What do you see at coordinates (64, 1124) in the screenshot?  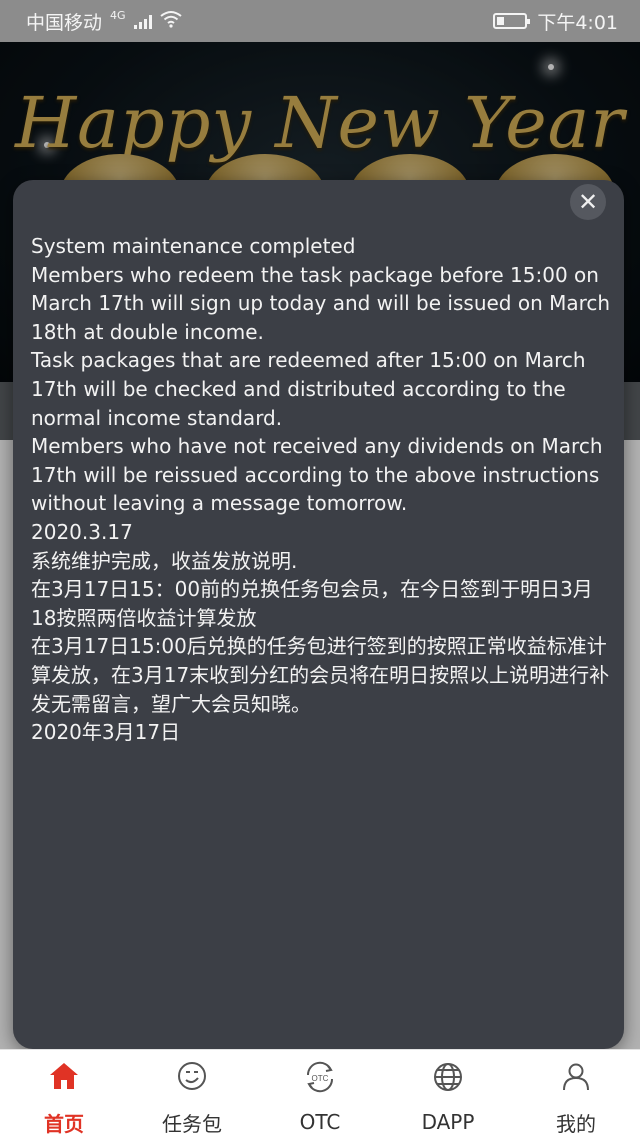 I see `tab-label: 首页` at bounding box center [64, 1124].